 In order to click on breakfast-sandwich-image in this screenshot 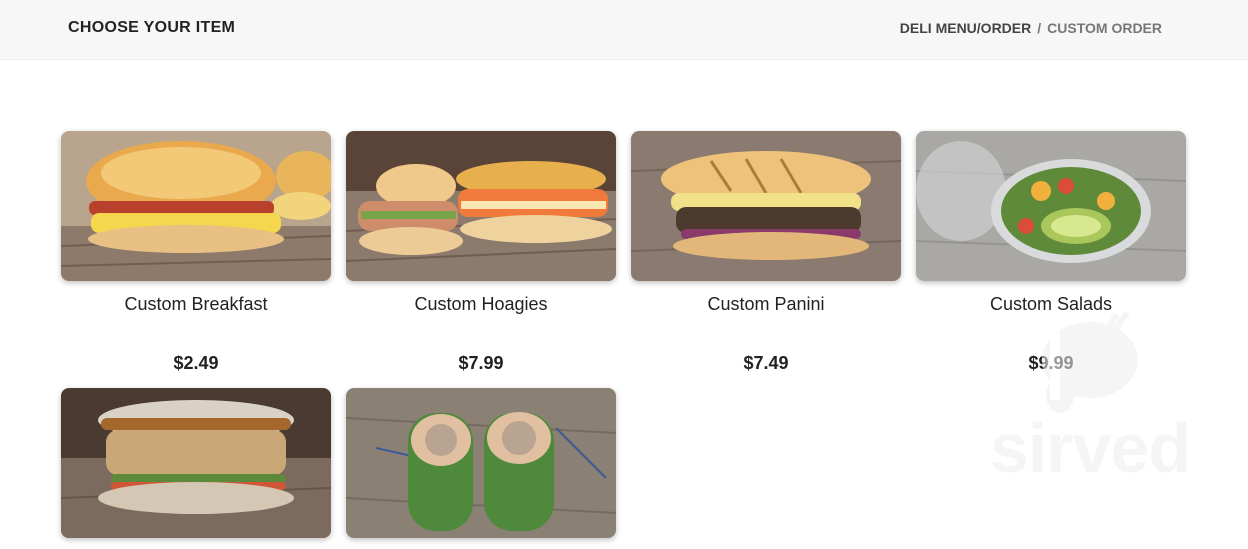, I will do `click(196, 206)`.